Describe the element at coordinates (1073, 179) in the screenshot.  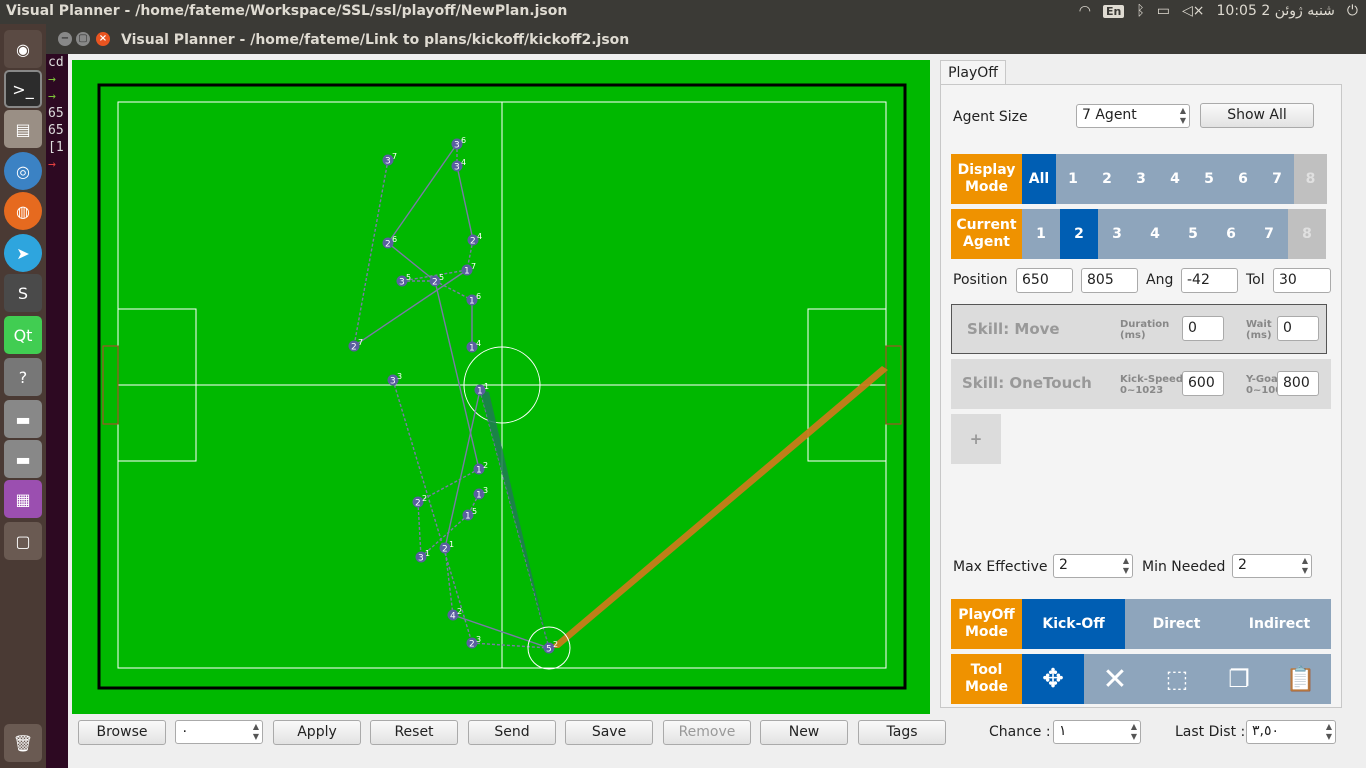
I see `display-mode-option: 1` at that location.